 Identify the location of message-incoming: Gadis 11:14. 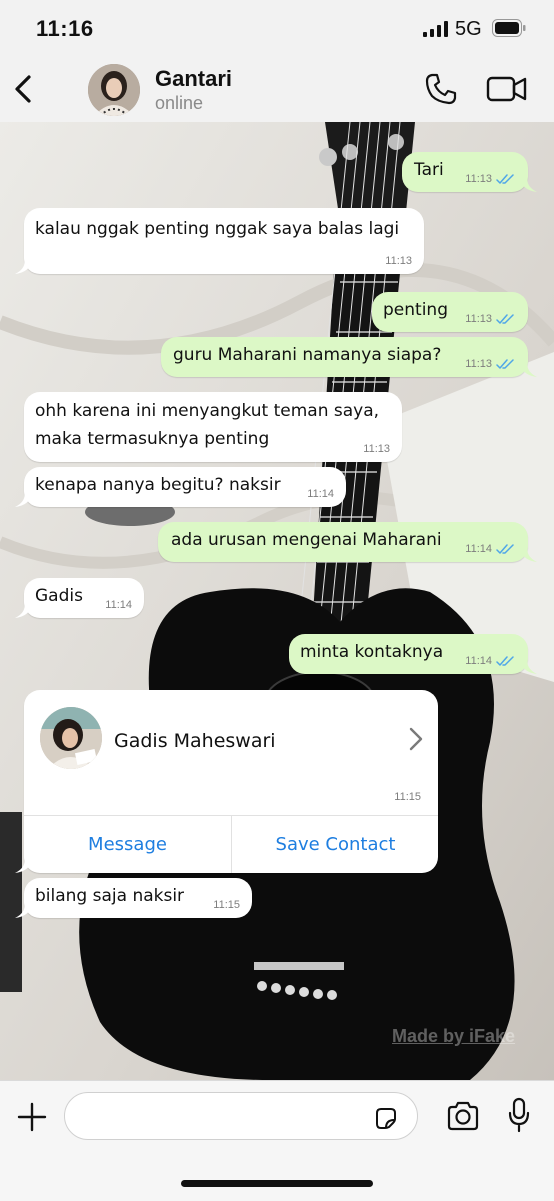
(79, 598).